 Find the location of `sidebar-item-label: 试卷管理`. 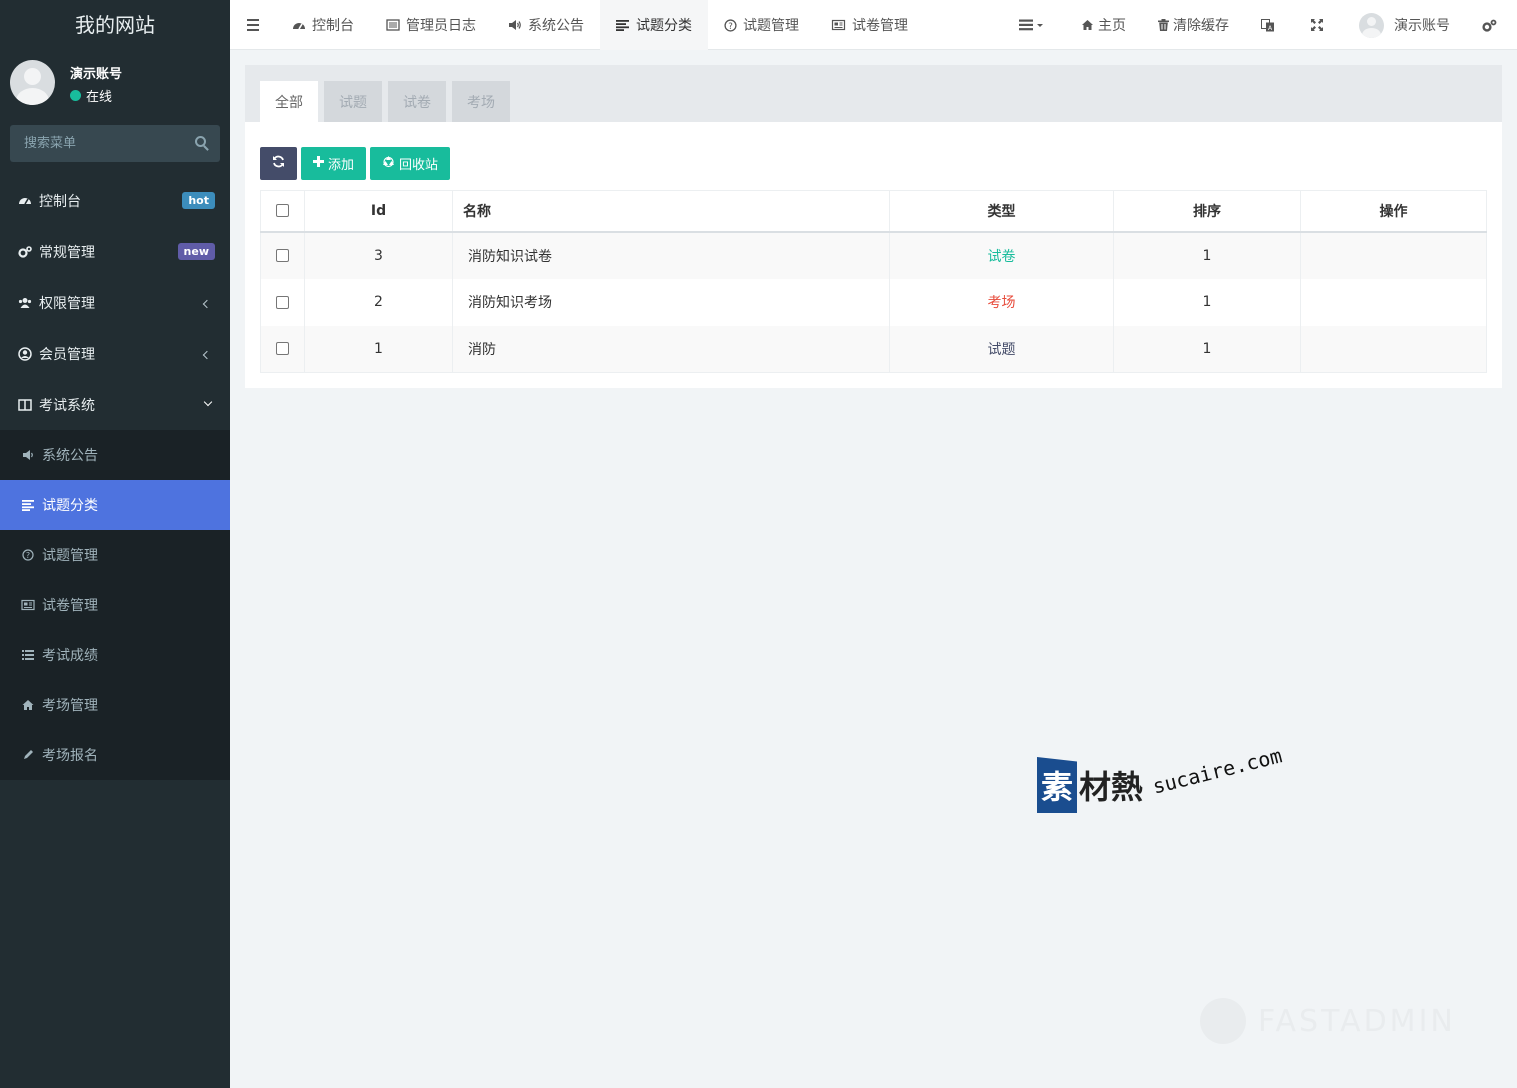

sidebar-item-label: 试卷管理 is located at coordinates (70, 606).